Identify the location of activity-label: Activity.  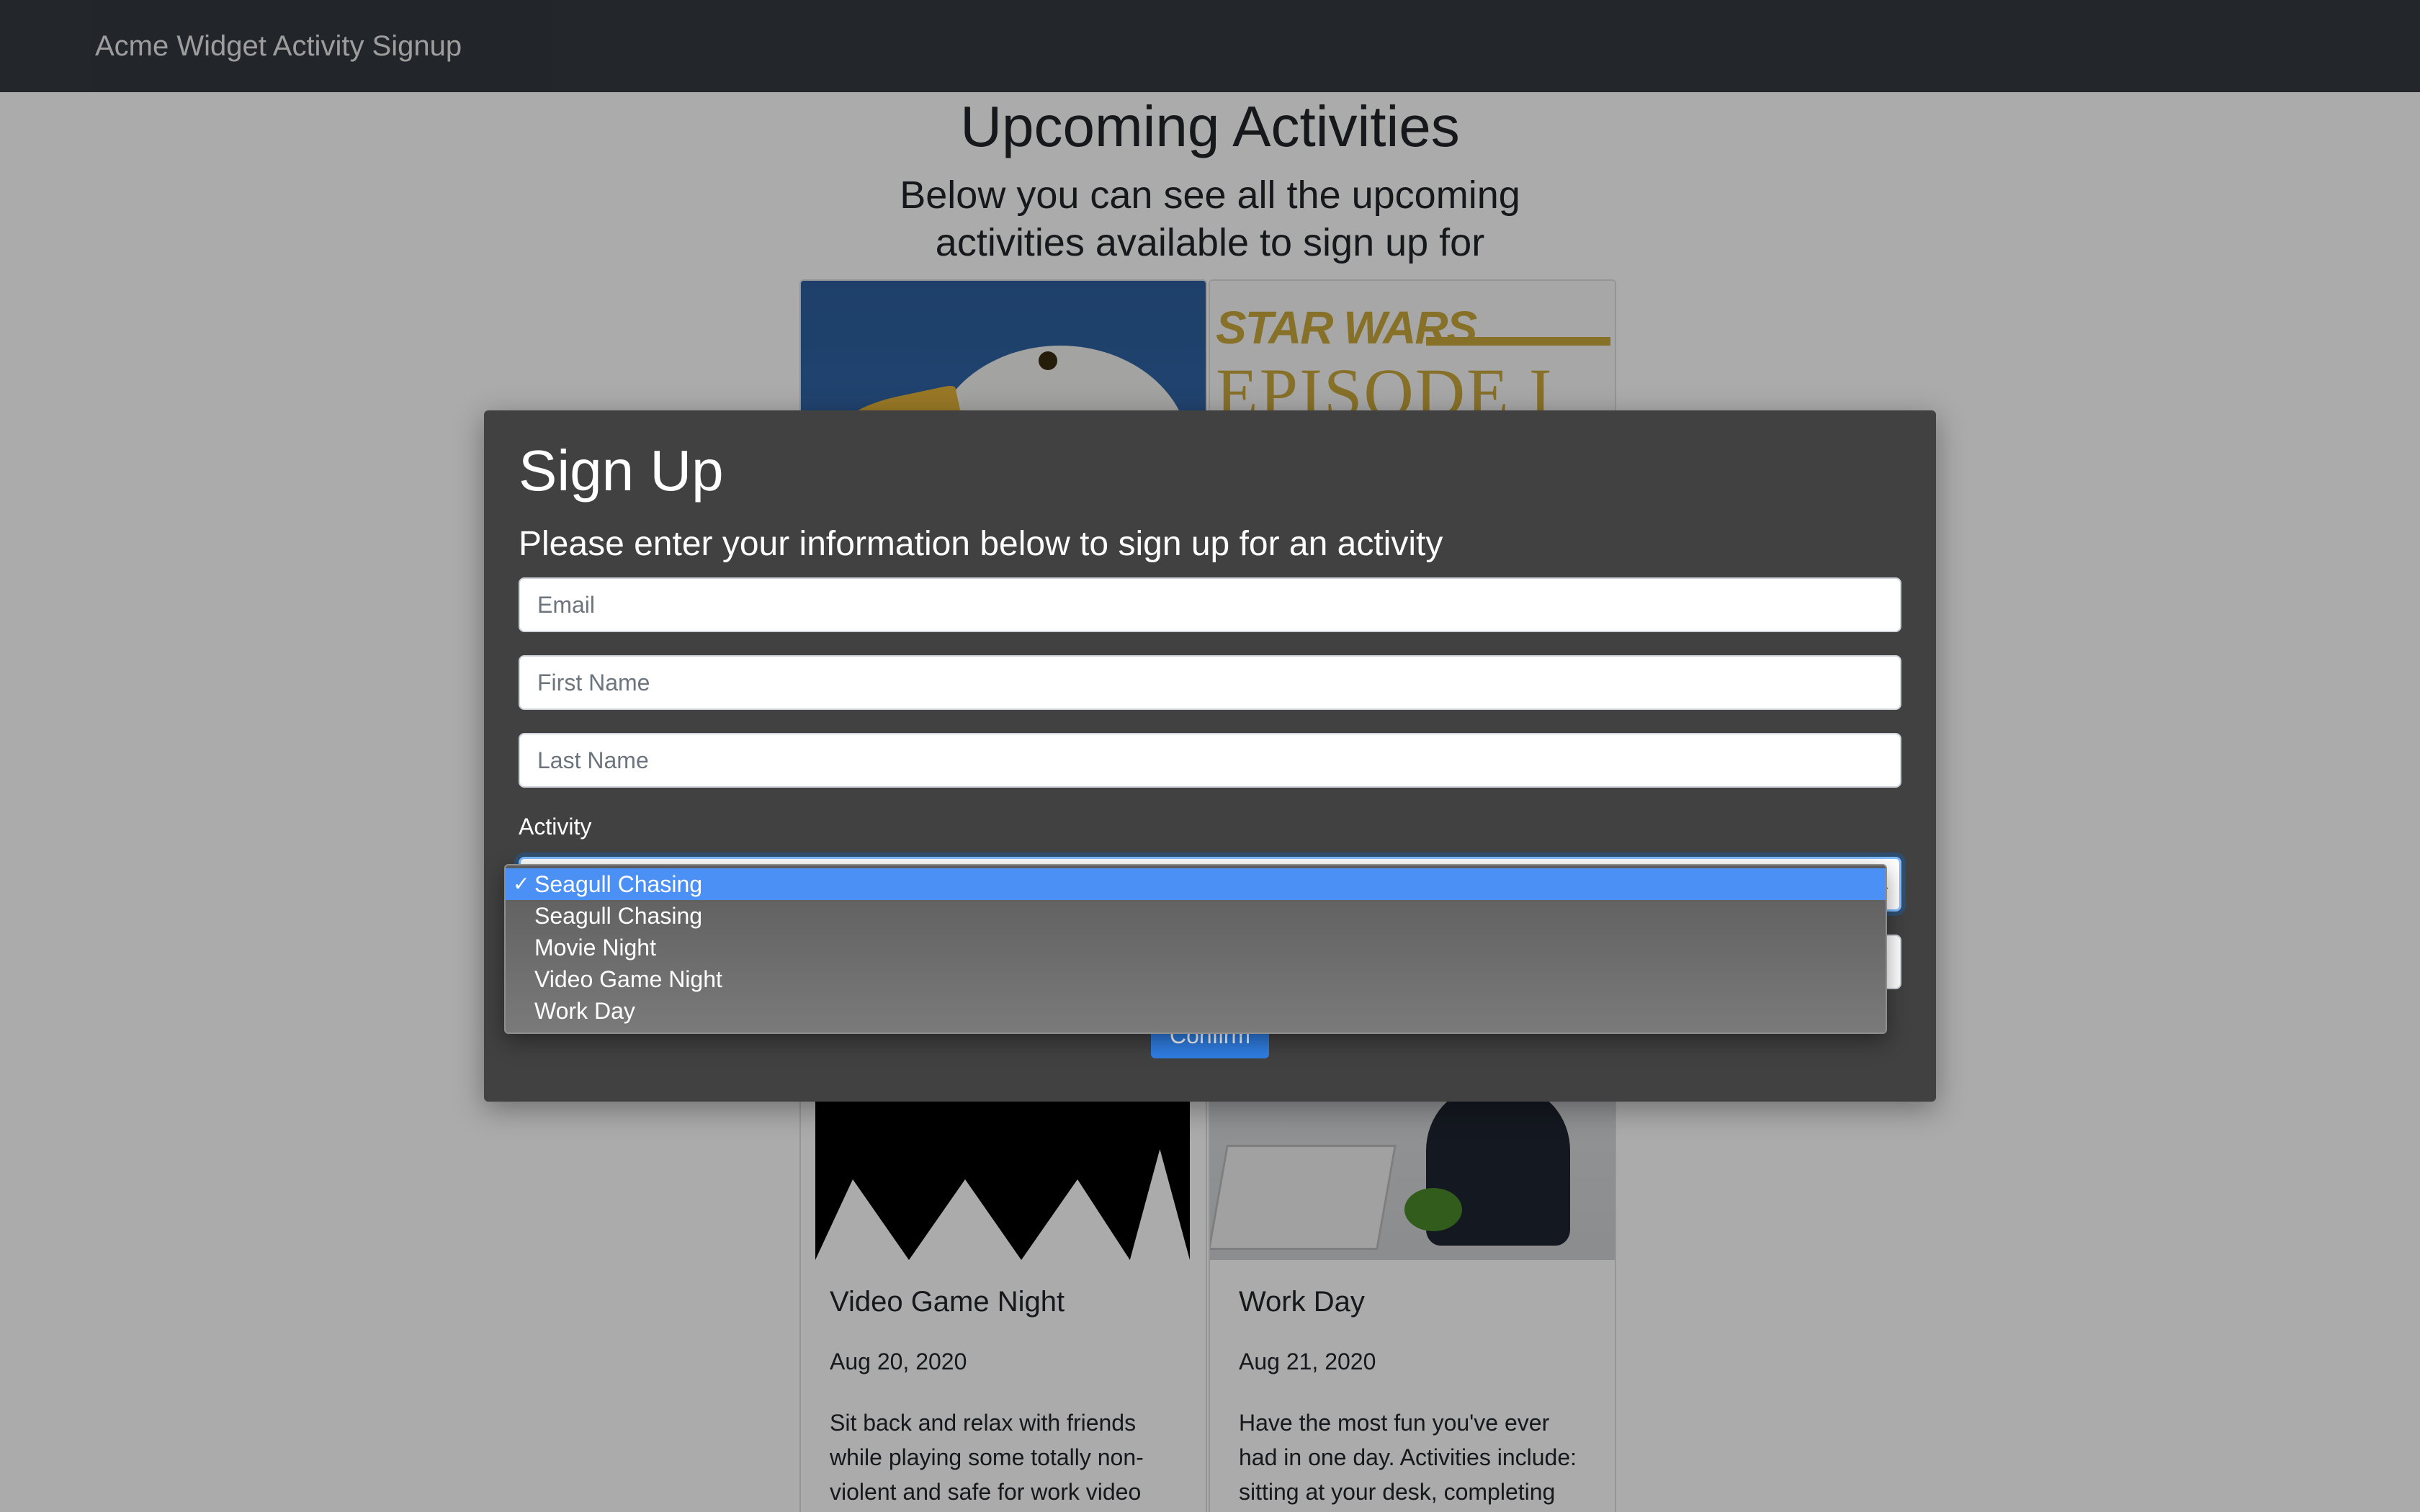
(555, 827).